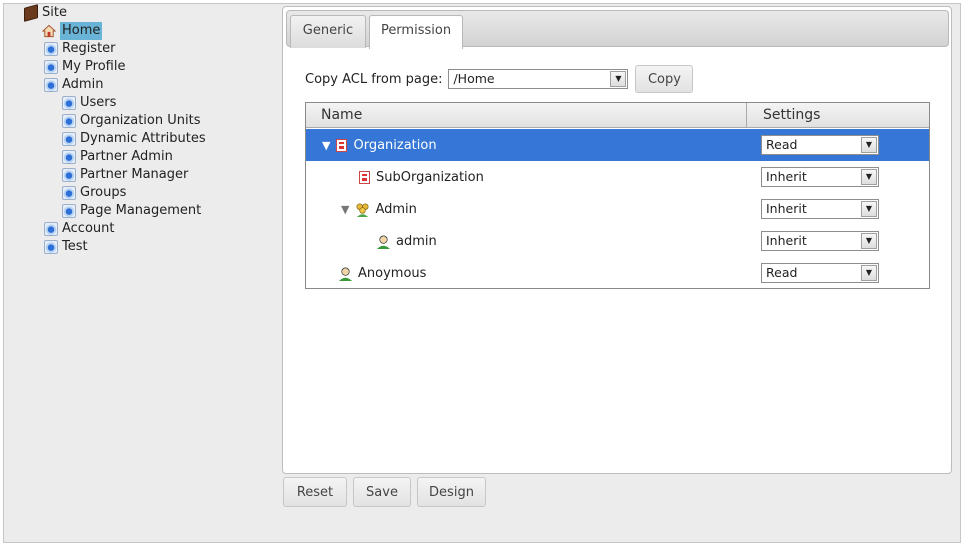 The width and height of the screenshot is (965, 546). I want to click on tree-item-label: Register, so click(89, 48).